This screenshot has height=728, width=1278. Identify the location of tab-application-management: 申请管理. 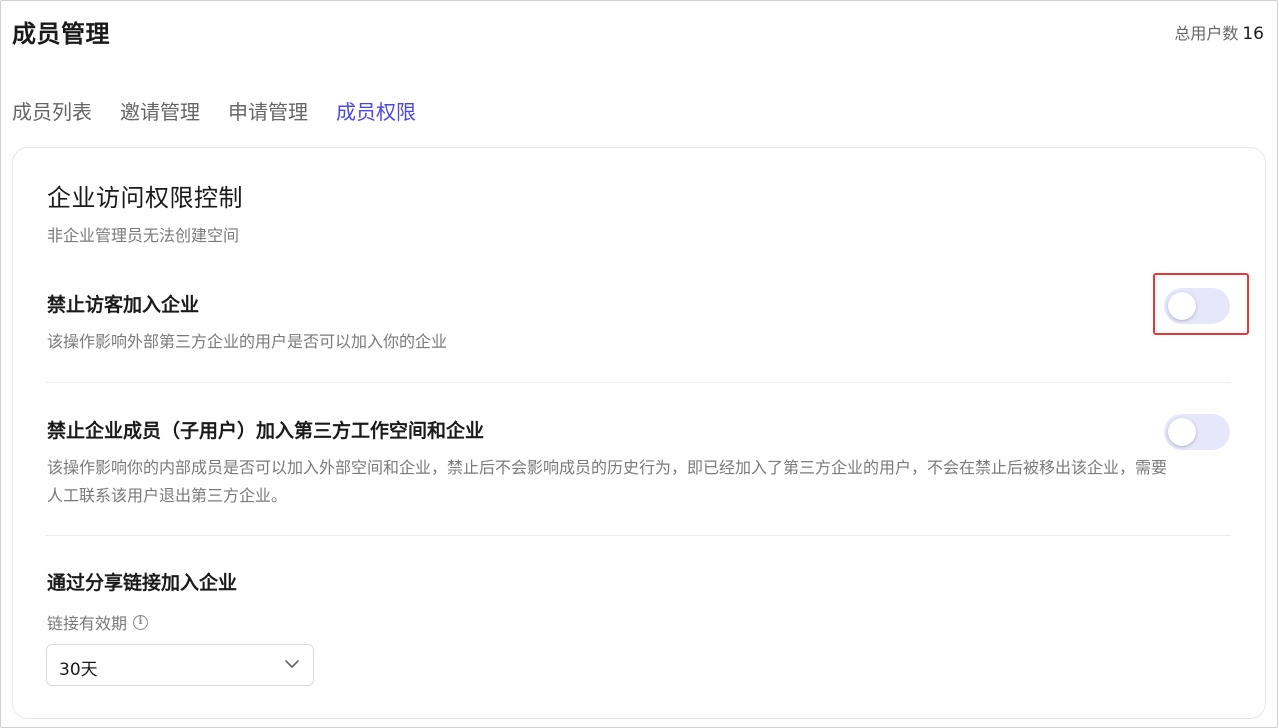
(268, 112).